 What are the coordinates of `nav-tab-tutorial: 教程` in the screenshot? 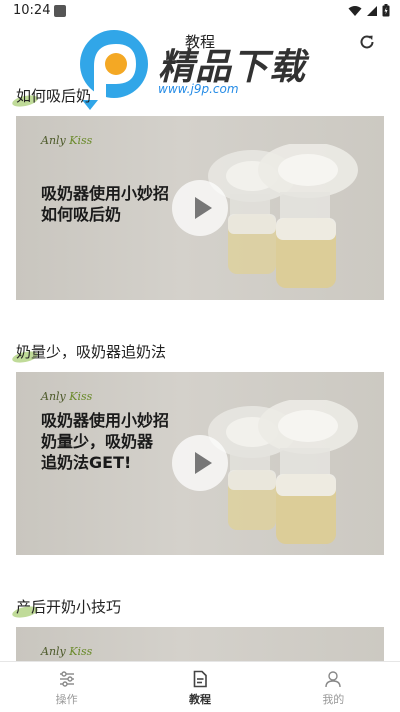 It's located at (199, 687).